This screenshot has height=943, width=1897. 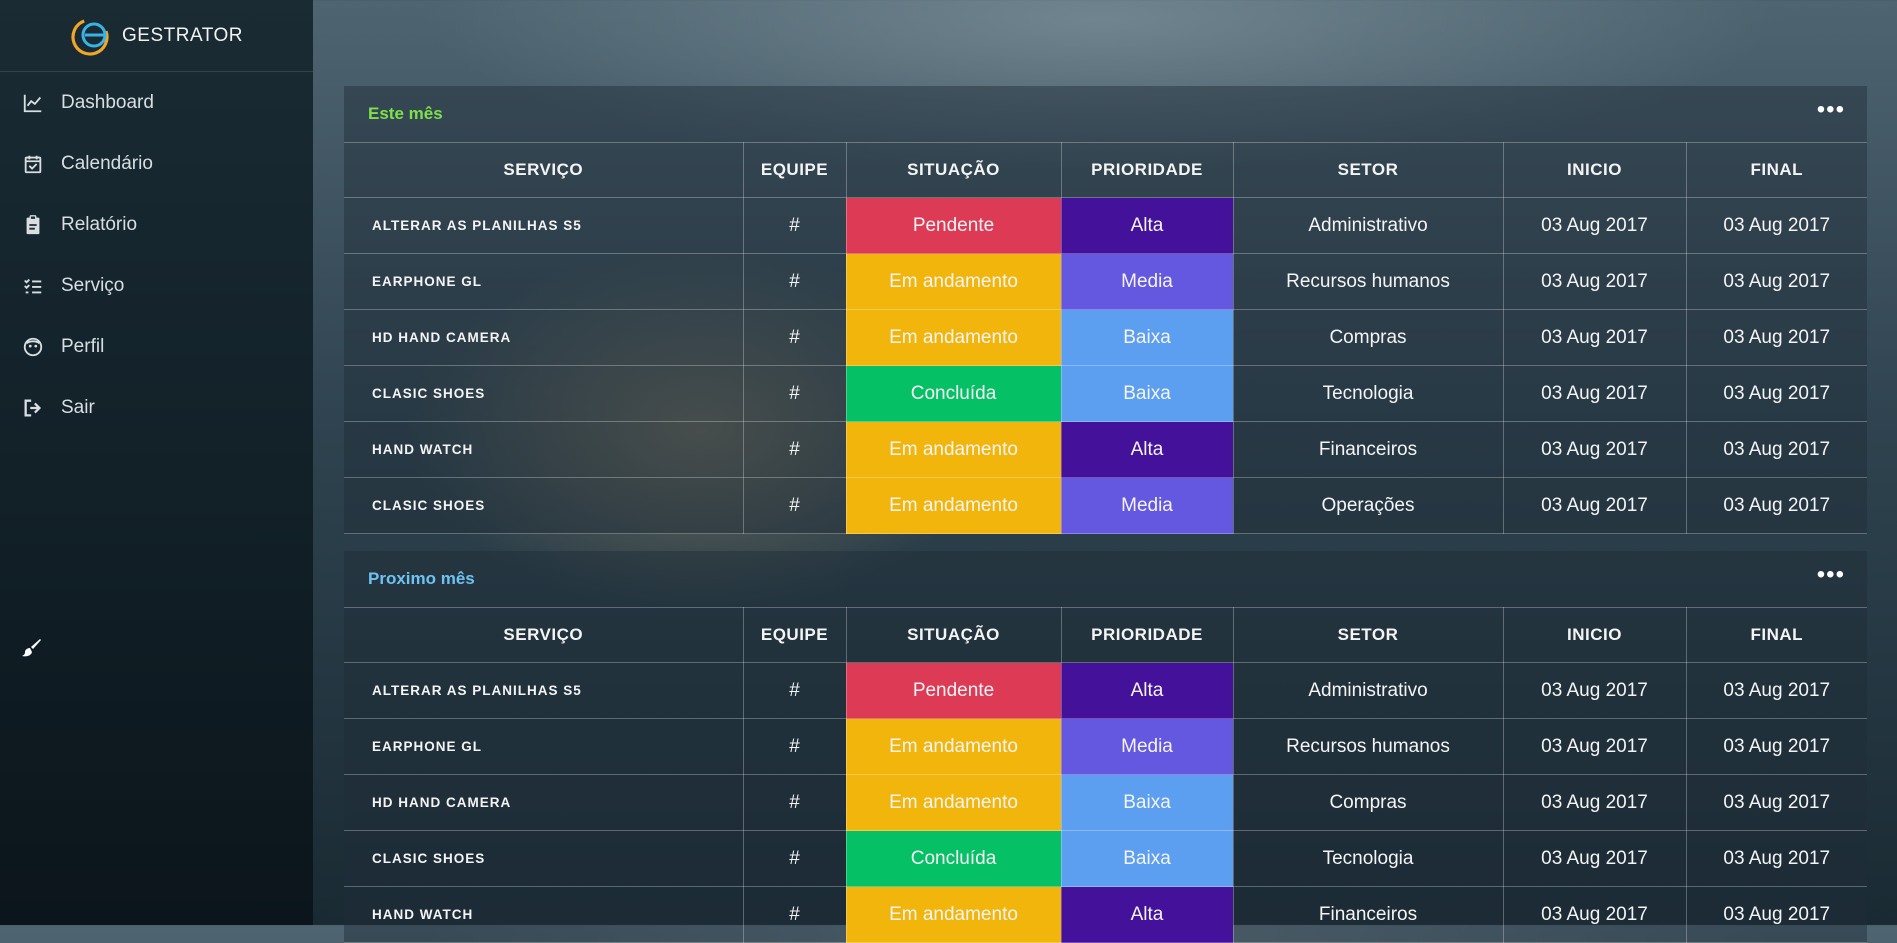 I want to click on cell-setor: Recursos humanos, so click(x=1368, y=281).